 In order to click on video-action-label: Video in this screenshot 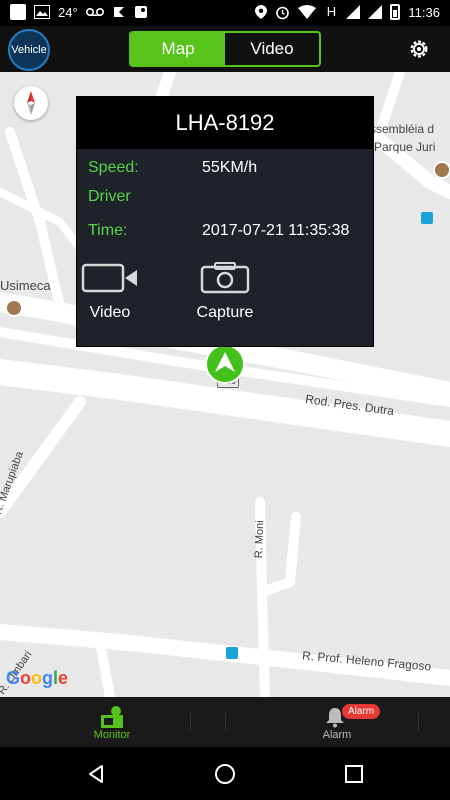, I will do `click(110, 312)`.